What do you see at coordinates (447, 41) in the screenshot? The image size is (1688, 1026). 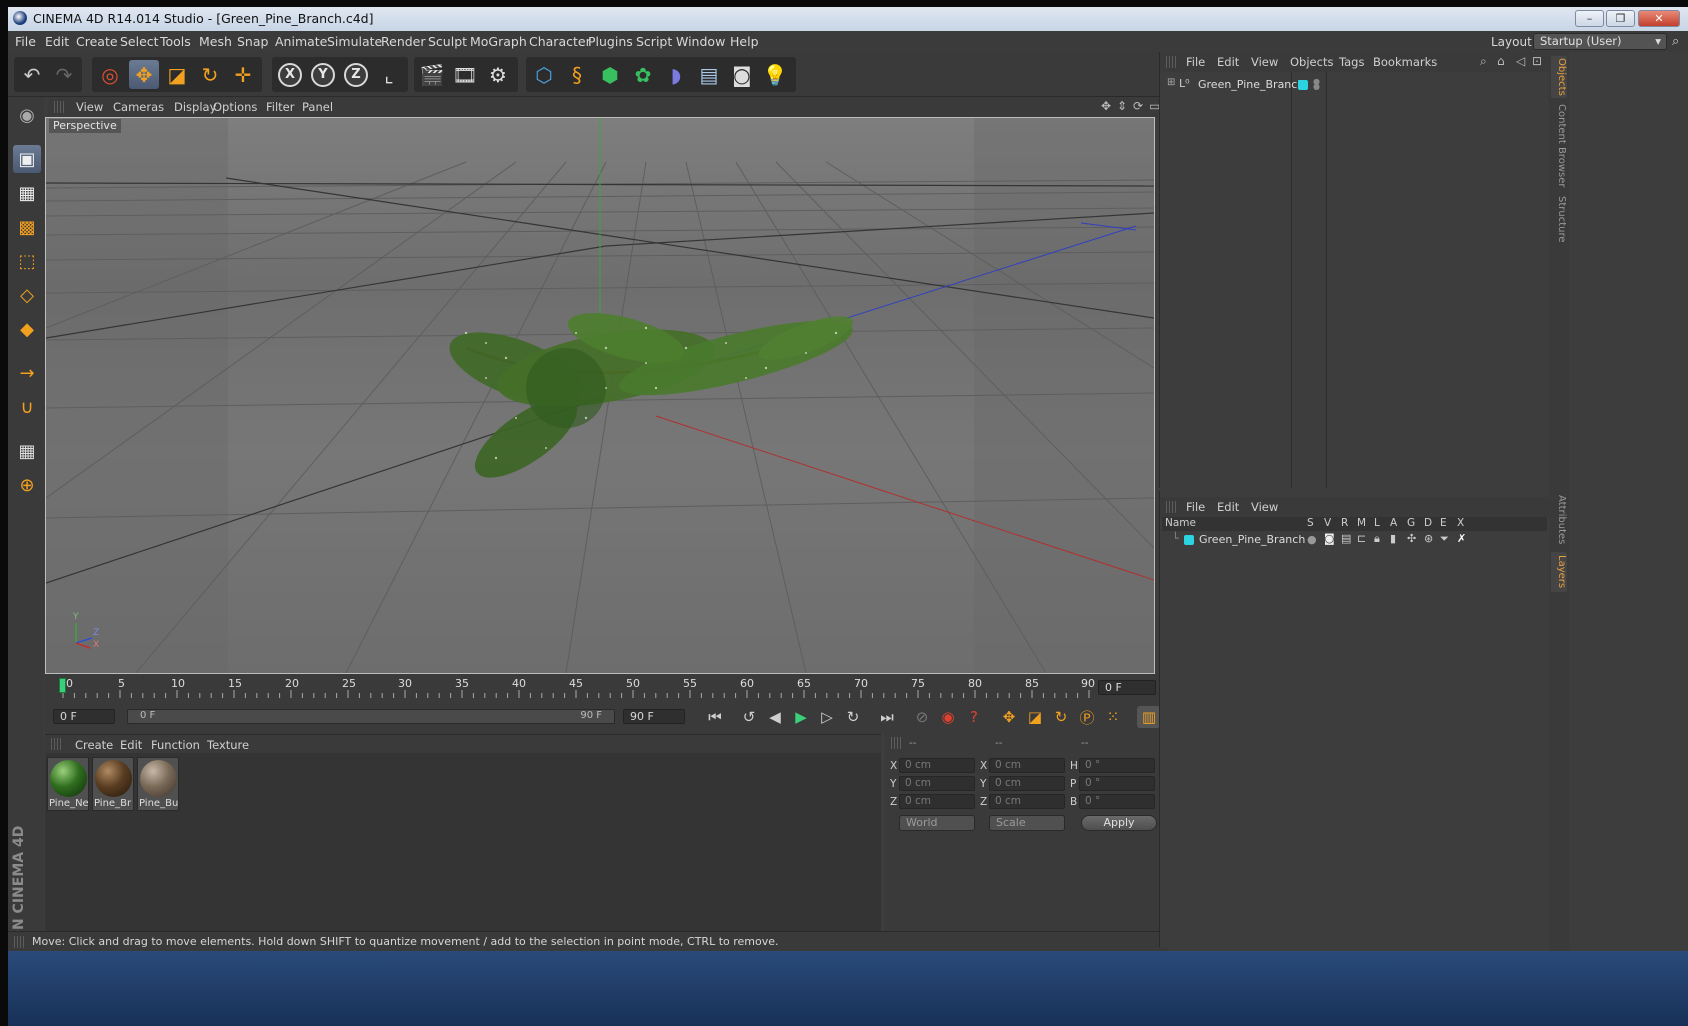 I see `menu-sculpt: Sculpt` at bounding box center [447, 41].